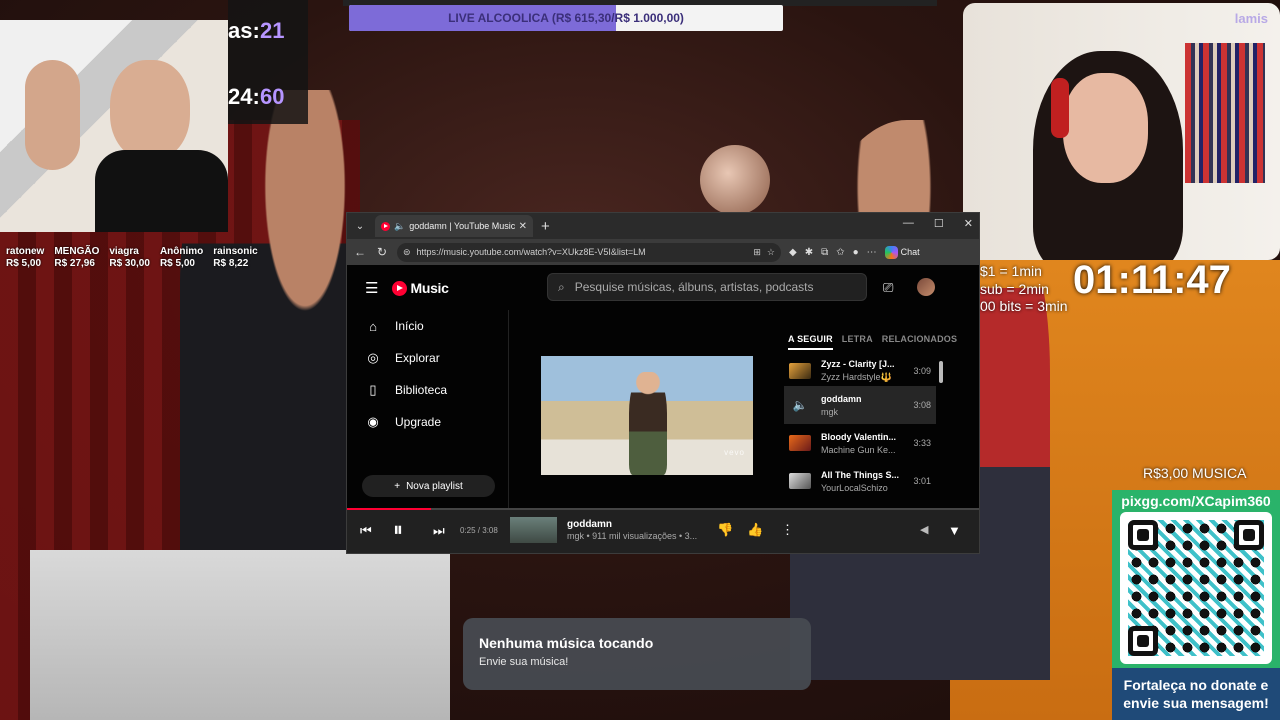 The height and width of the screenshot is (720, 1280). I want to click on volume-icon: ◀, so click(924, 529).